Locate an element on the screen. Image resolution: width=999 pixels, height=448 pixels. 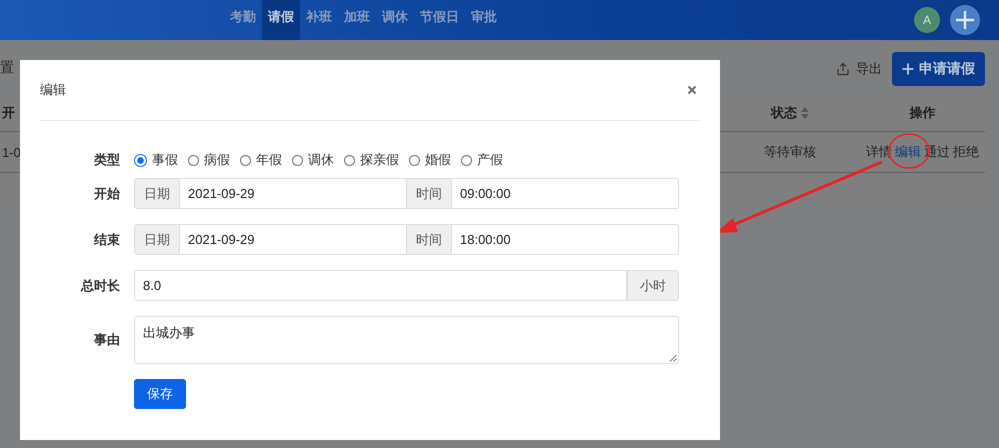
nav-tab: 请假 is located at coordinates (281, 20).